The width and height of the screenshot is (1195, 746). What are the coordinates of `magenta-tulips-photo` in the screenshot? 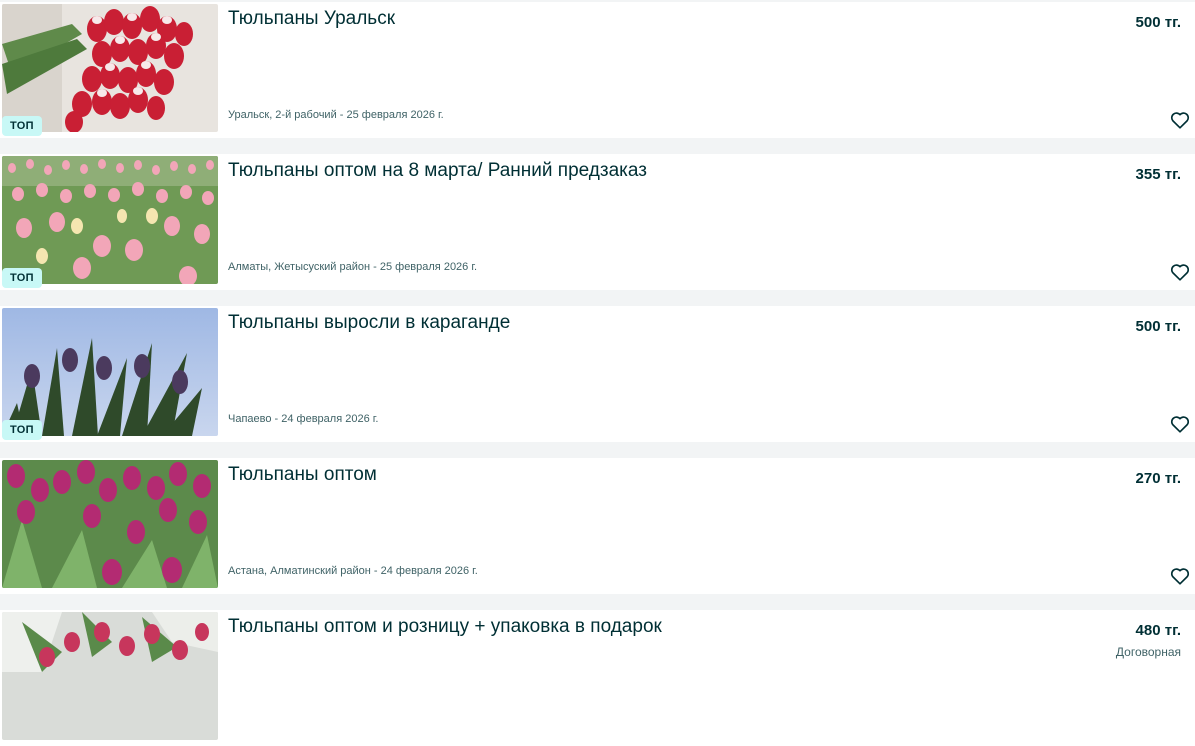 It's located at (110, 524).